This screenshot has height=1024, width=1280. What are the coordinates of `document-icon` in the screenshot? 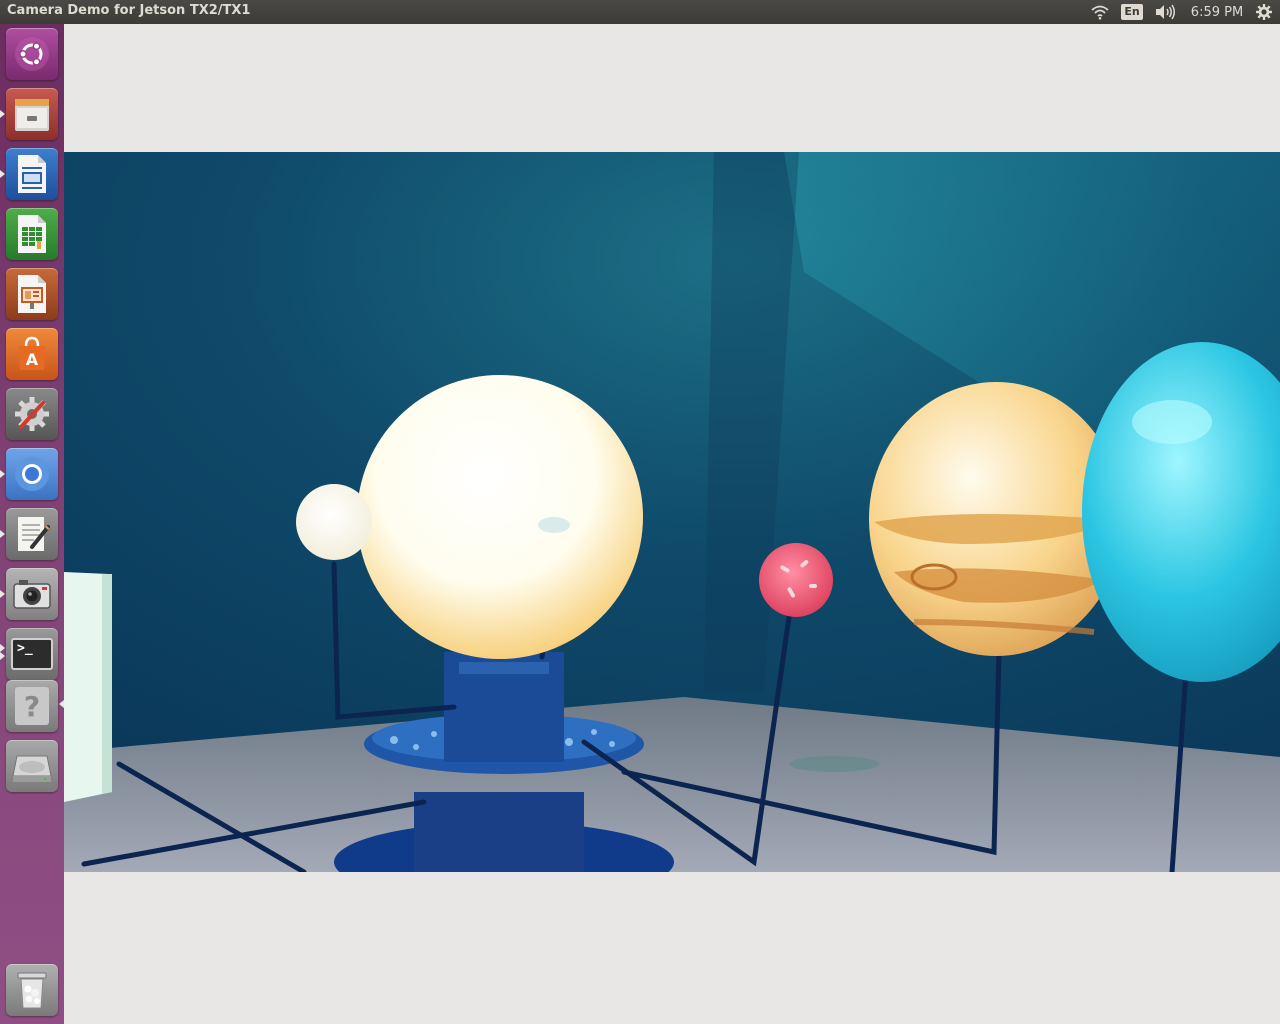 It's located at (32, 174).